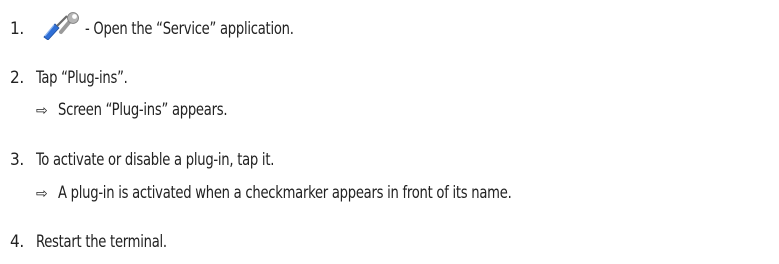 This screenshot has width=779, height=264. What do you see at coordinates (17, 242) in the screenshot?
I see `step-number: 4.` at bounding box center [17, 242].